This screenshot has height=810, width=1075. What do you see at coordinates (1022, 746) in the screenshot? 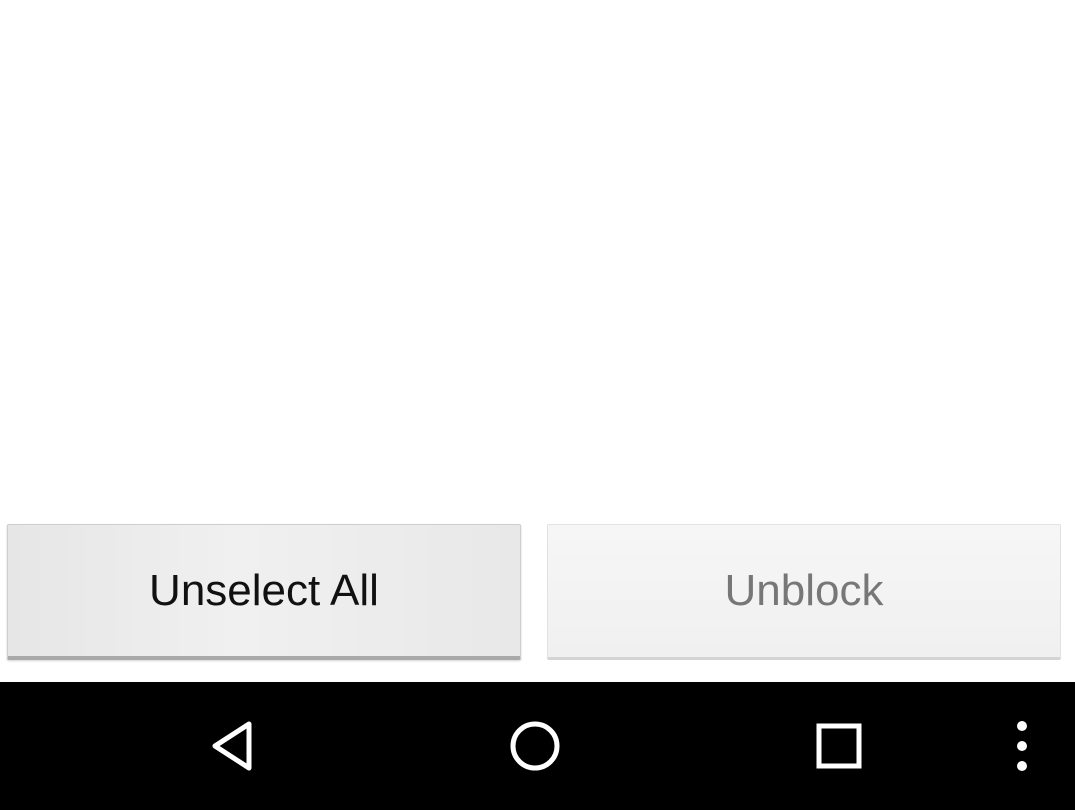
I see `overflow-menu-icon` at bounding box center [1022, 746].